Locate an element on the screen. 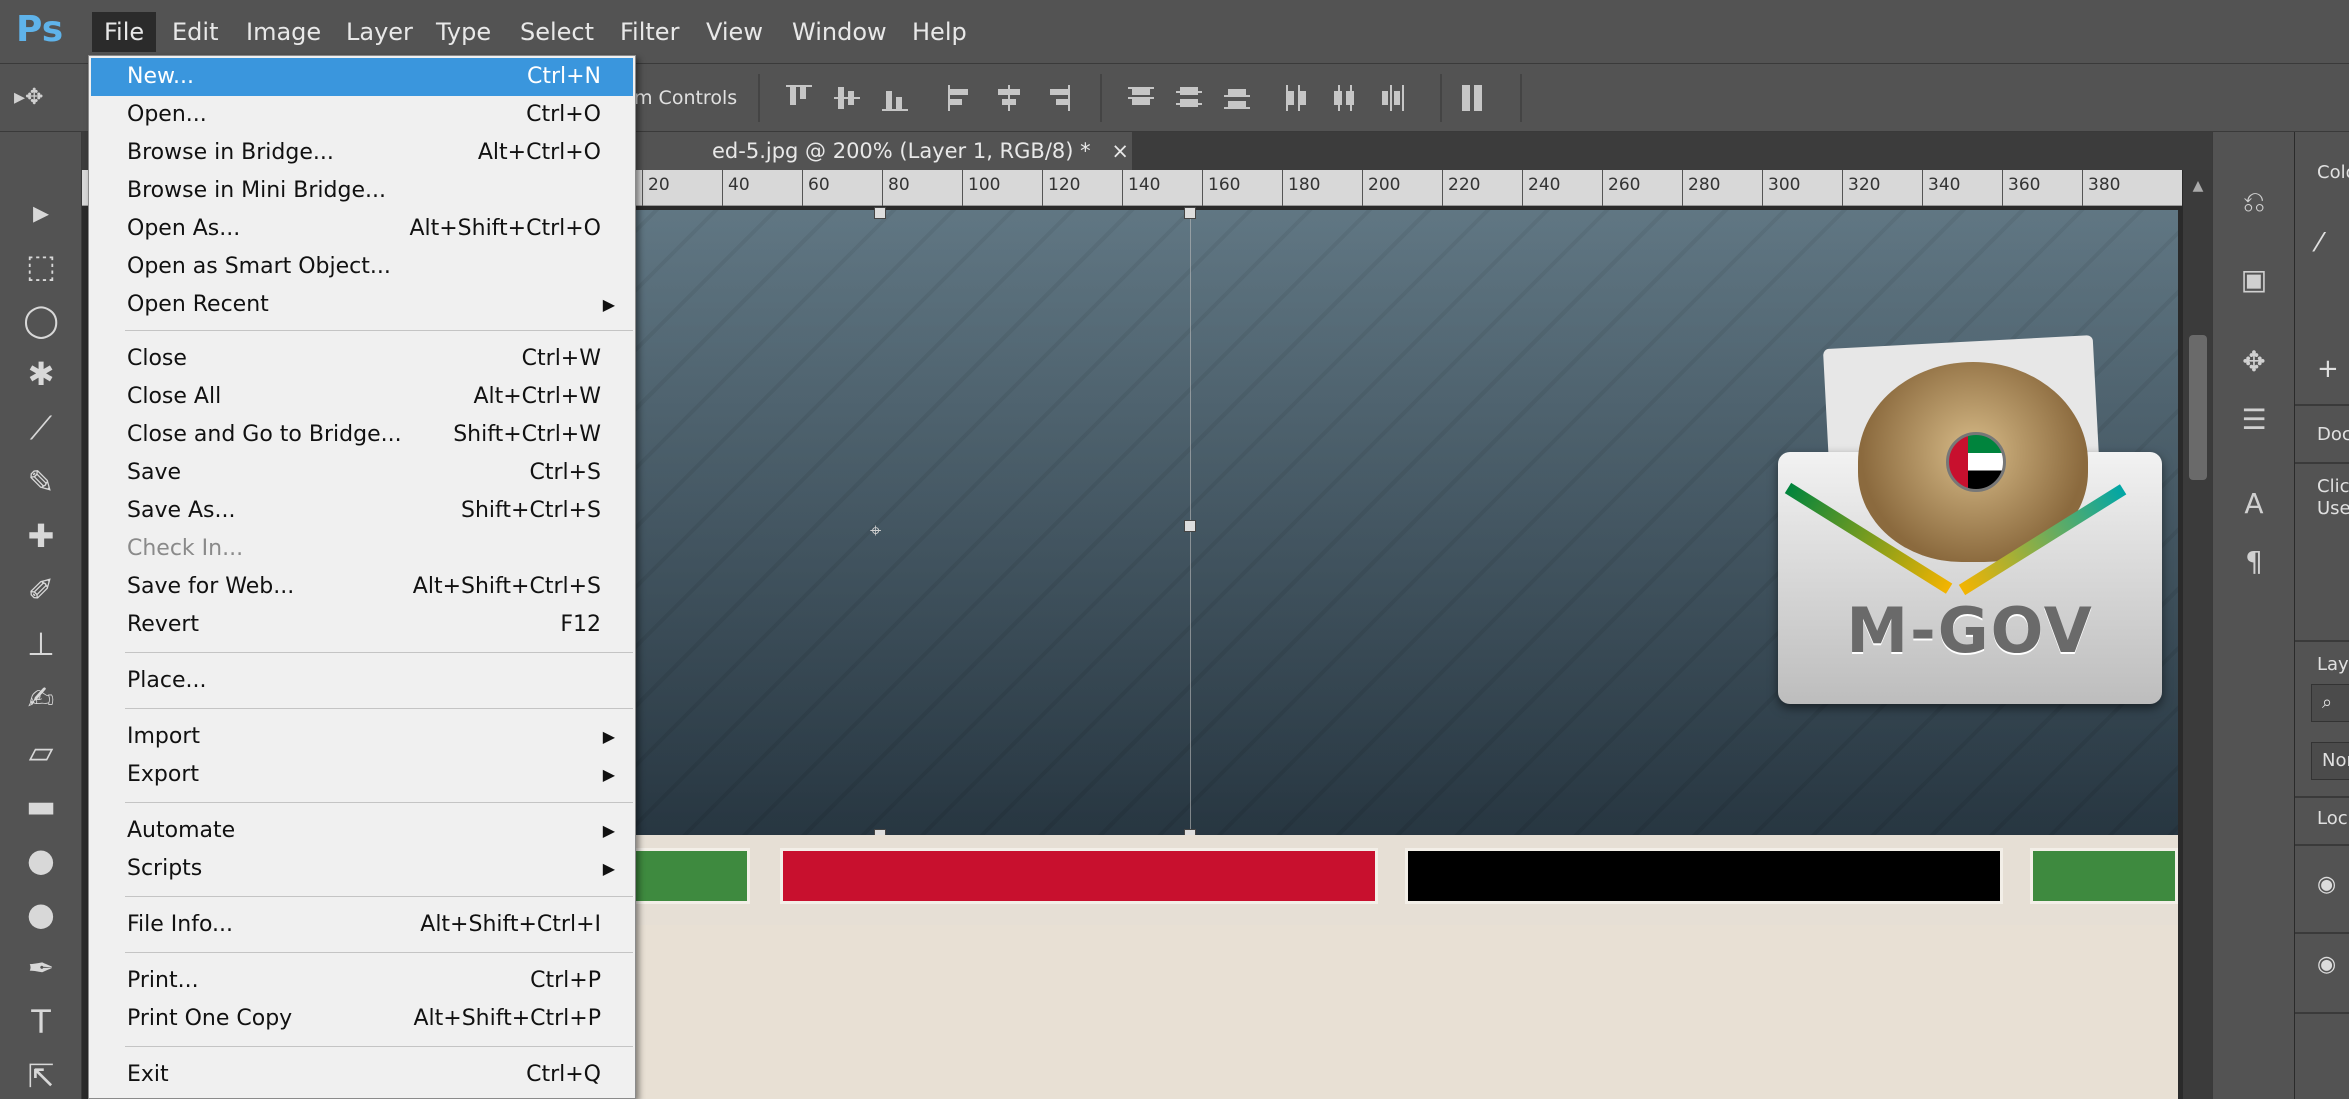  layers-panel-tab: Laye is located at coordinates (2333, 664).